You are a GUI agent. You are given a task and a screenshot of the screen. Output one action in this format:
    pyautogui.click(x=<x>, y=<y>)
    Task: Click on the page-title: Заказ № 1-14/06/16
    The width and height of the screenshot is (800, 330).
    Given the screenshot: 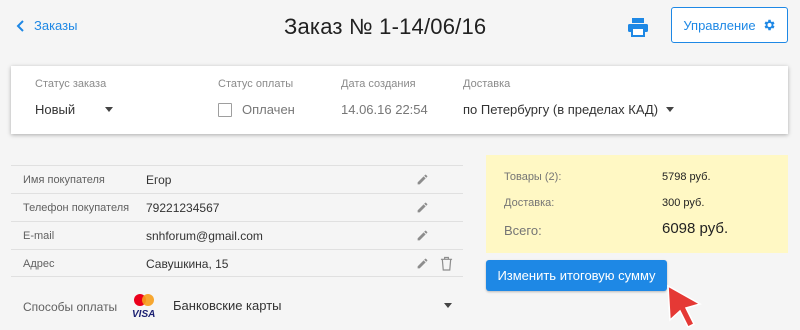 What is the action you would take?
    pyautogui.click(x=385, y=26)
    